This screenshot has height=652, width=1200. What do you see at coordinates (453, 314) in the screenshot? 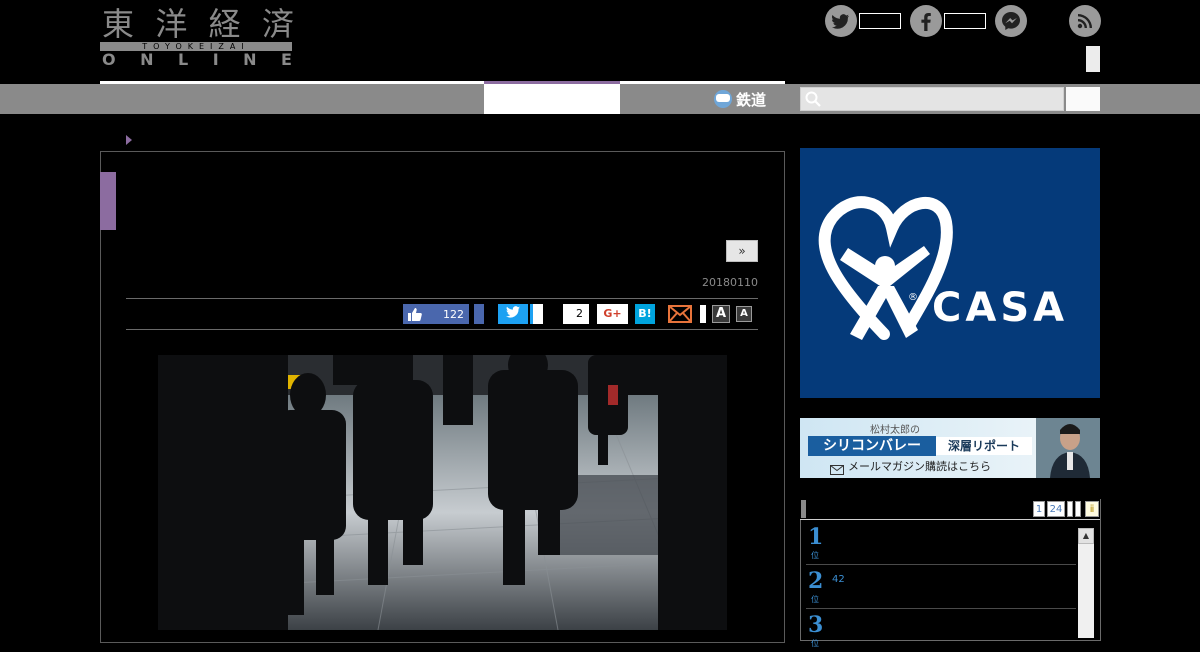
I see `like-count: 122` at bounding box center [453, 314].